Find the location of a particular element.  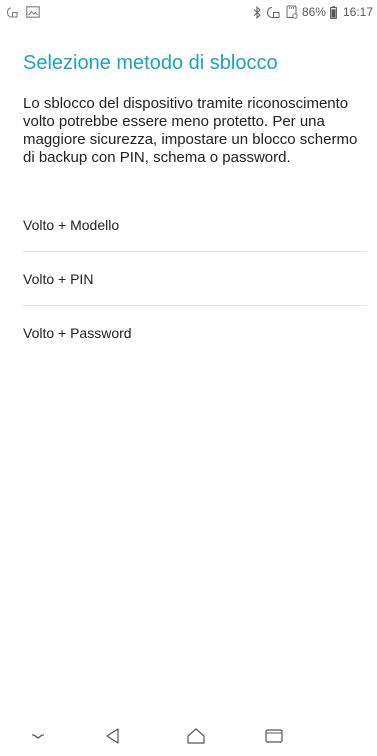

battery-percentage: 86% is located at coordinates (313, 12).